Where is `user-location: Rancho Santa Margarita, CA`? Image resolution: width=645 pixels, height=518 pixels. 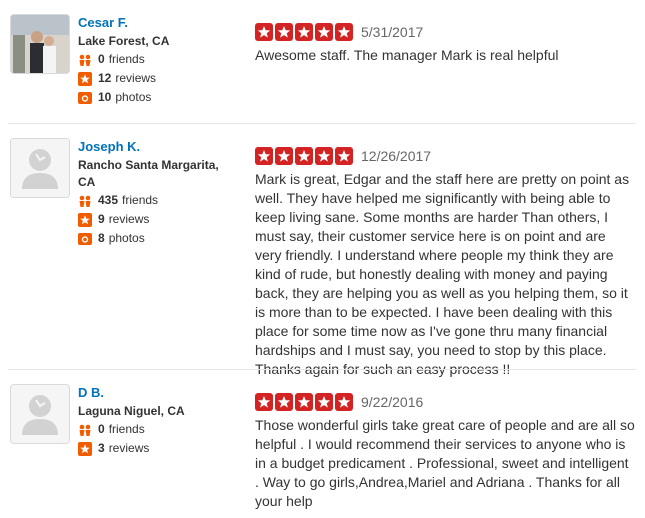
user-location: Rancho Santa Margarita, CA is located at coordinates (148, 173).